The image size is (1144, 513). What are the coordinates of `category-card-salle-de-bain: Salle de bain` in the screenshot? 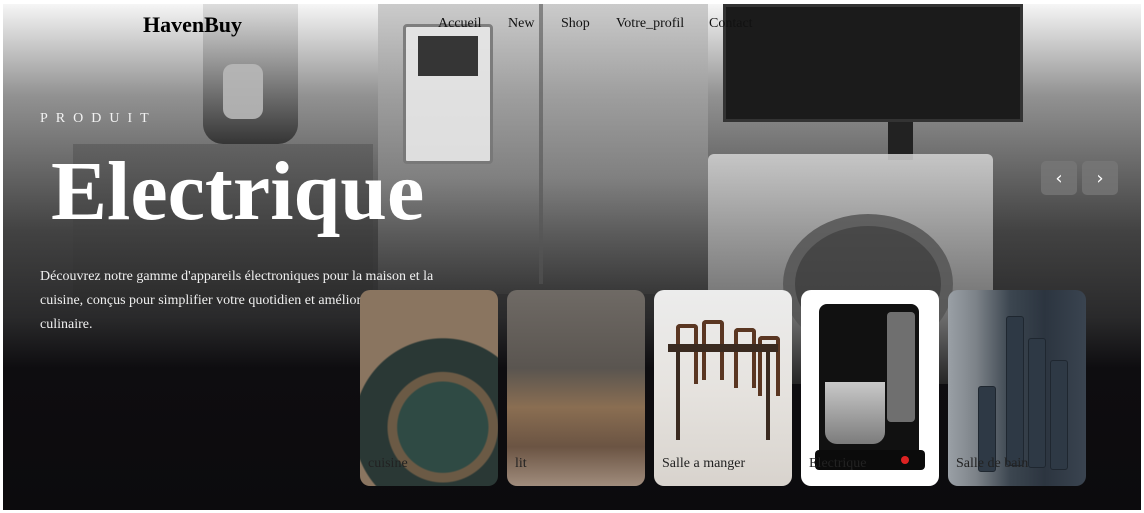 It's located at (1017, 388).